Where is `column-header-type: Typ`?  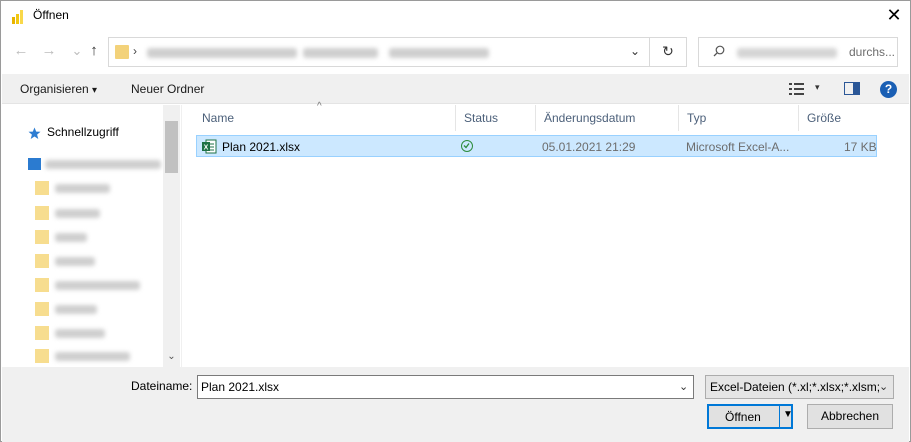
column-header-type: Typ is located at coordinates (739, 118).